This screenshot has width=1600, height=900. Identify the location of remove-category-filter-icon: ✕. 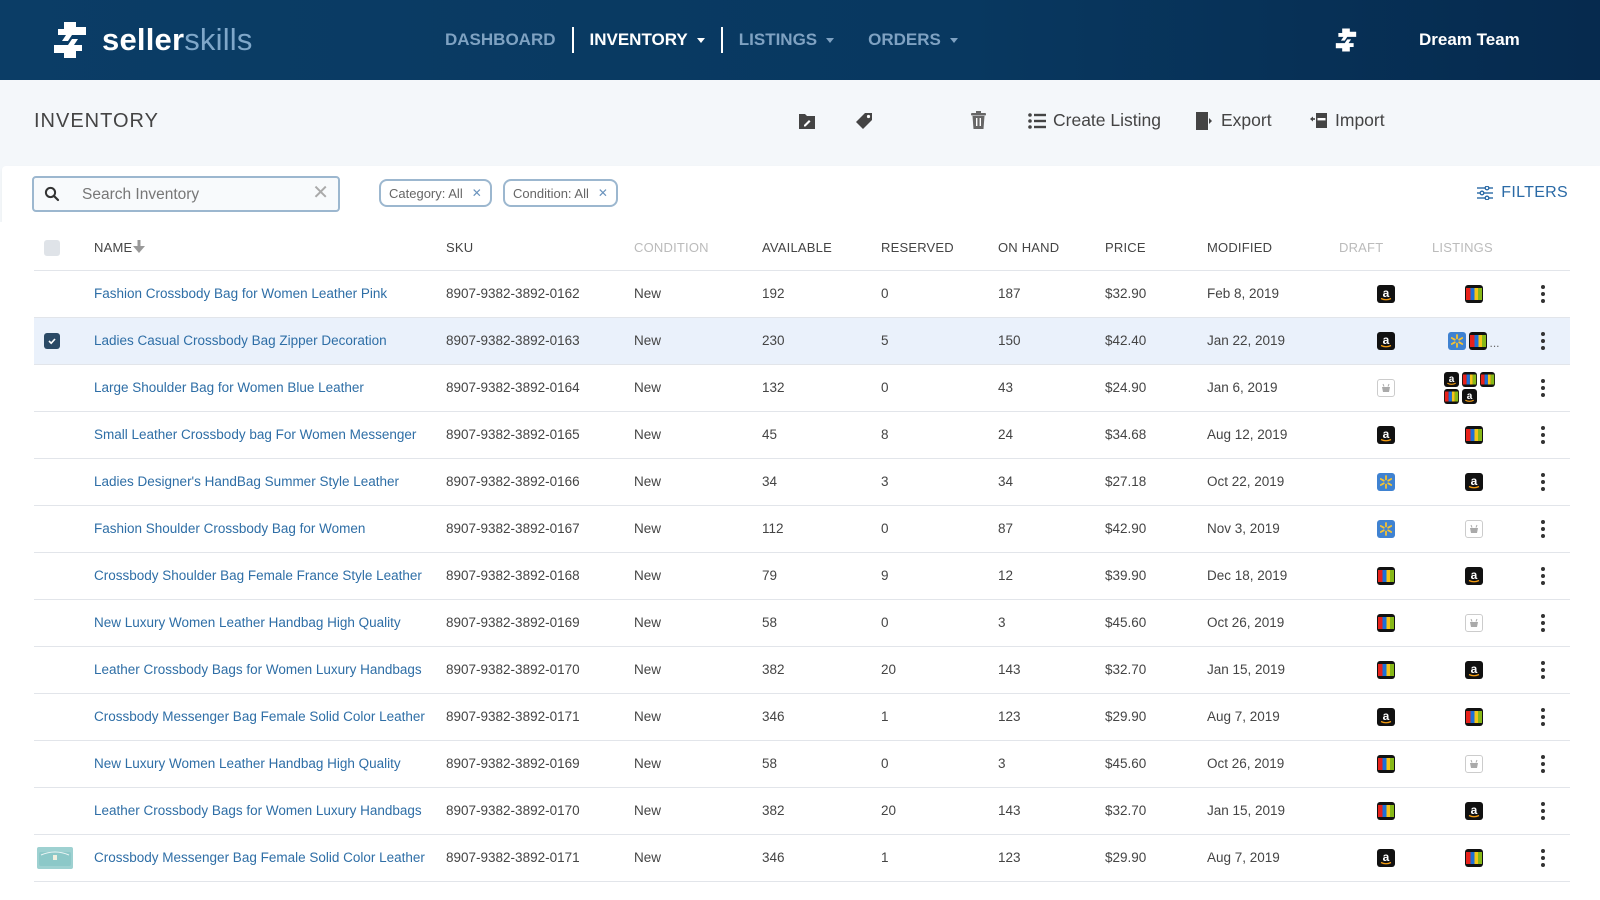
(477, 193).